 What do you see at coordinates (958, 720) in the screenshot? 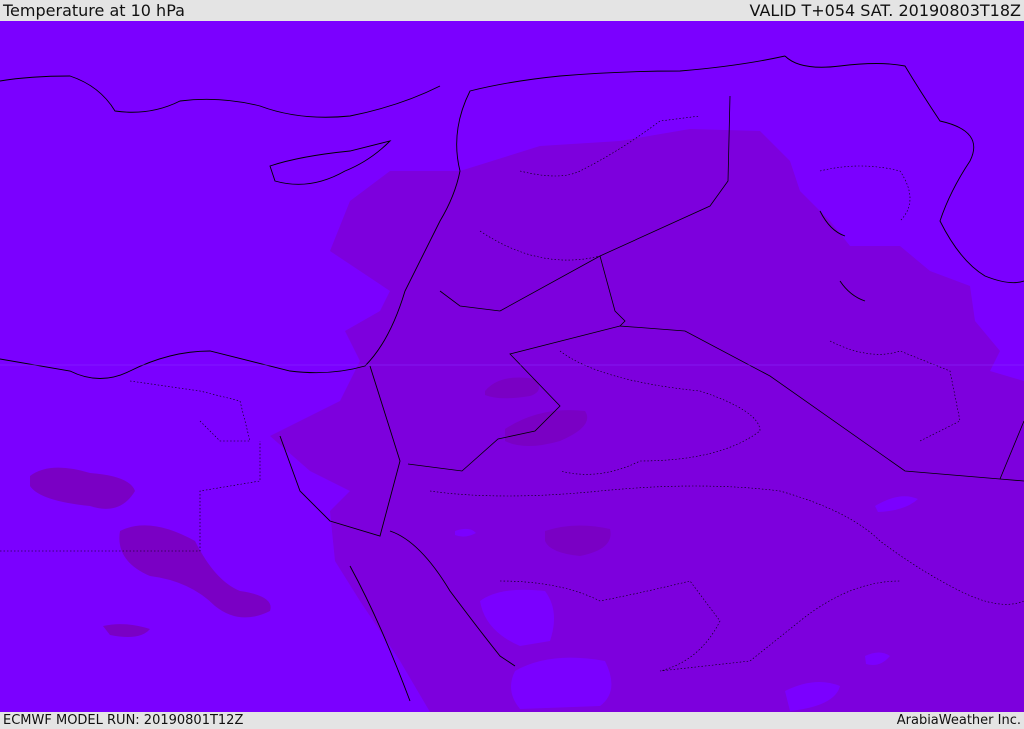
I see `credit: ArabiaWeather Inc.` at bounding box center [958, 720].